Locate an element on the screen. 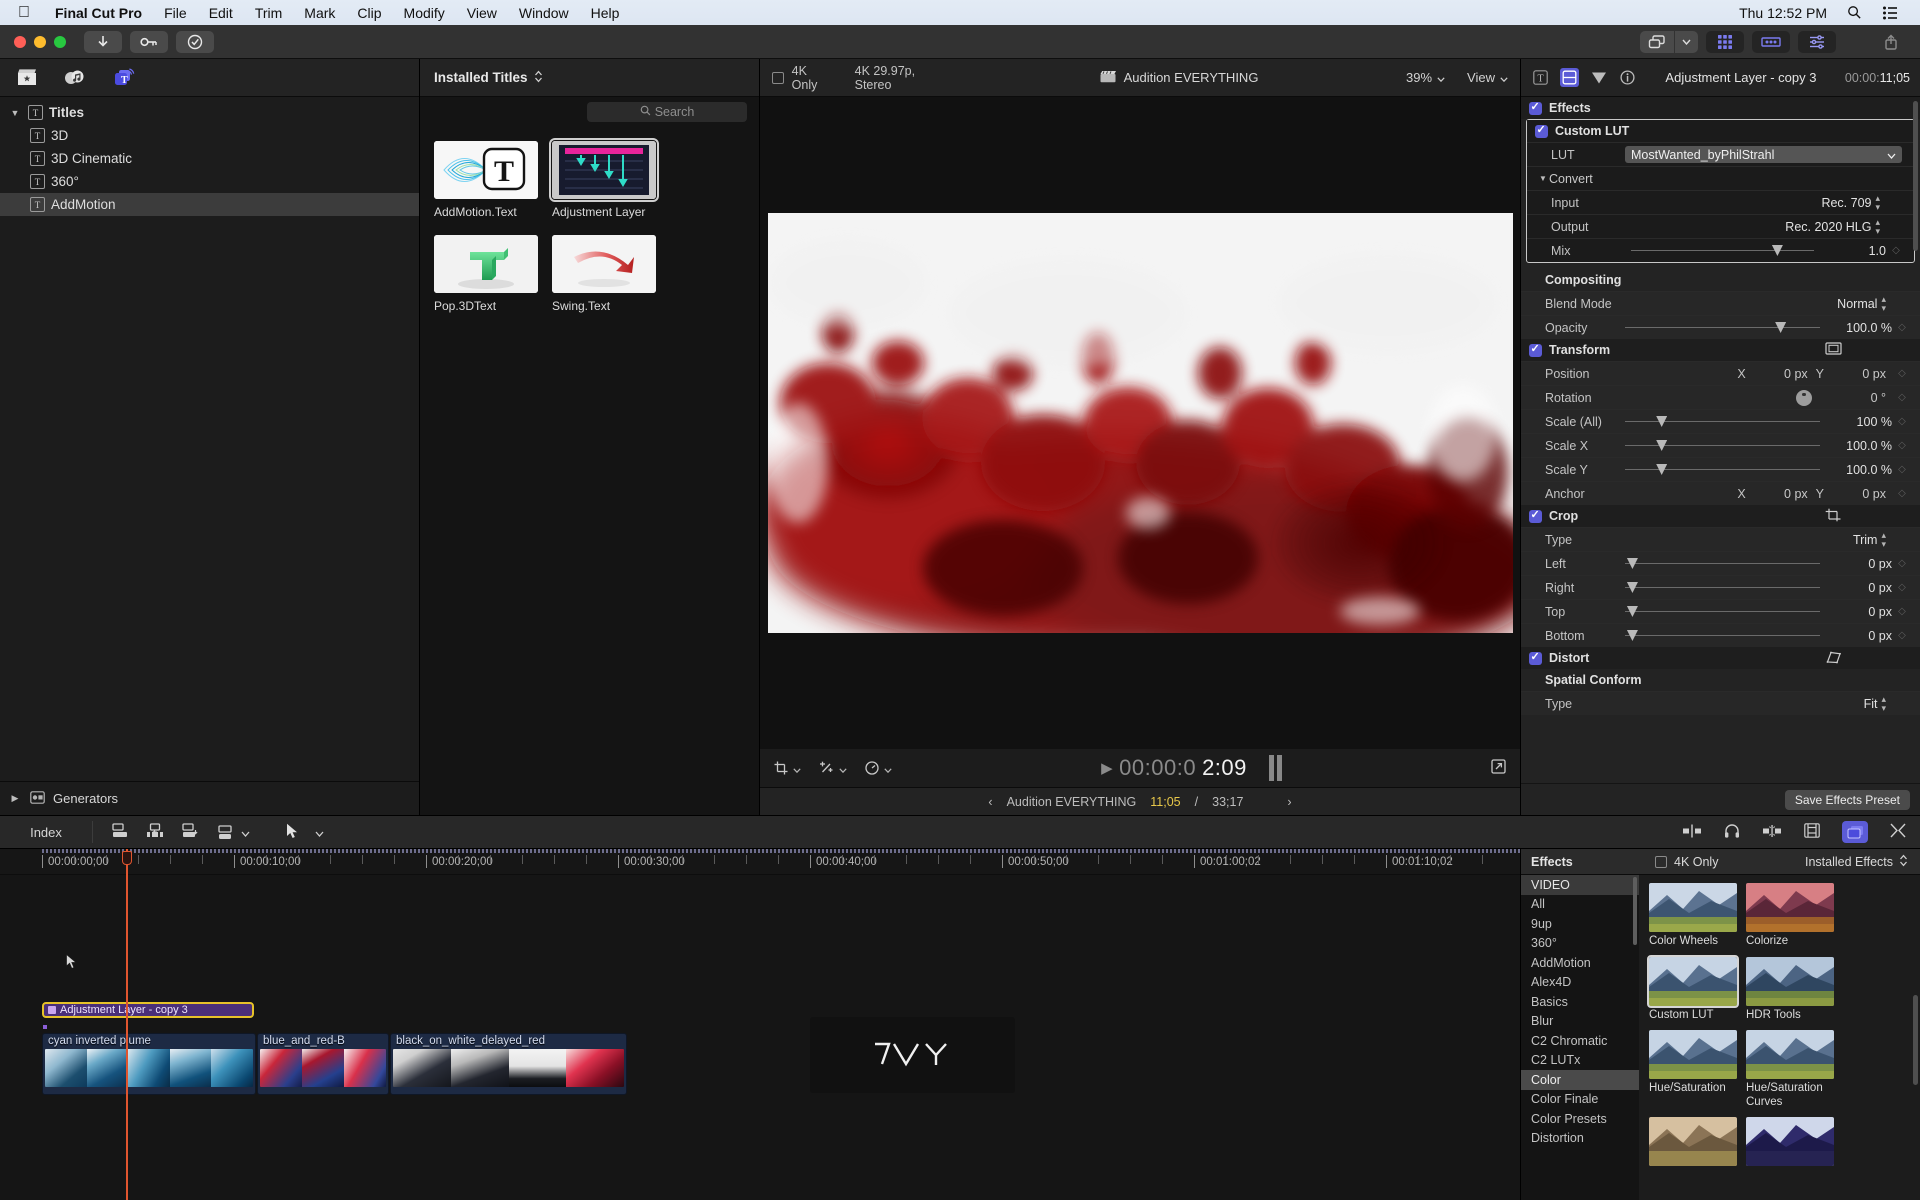 This screenshot has width=1920, height=1200. installed-titles-popup: Installed Titles is located at coordinates (488, 78).